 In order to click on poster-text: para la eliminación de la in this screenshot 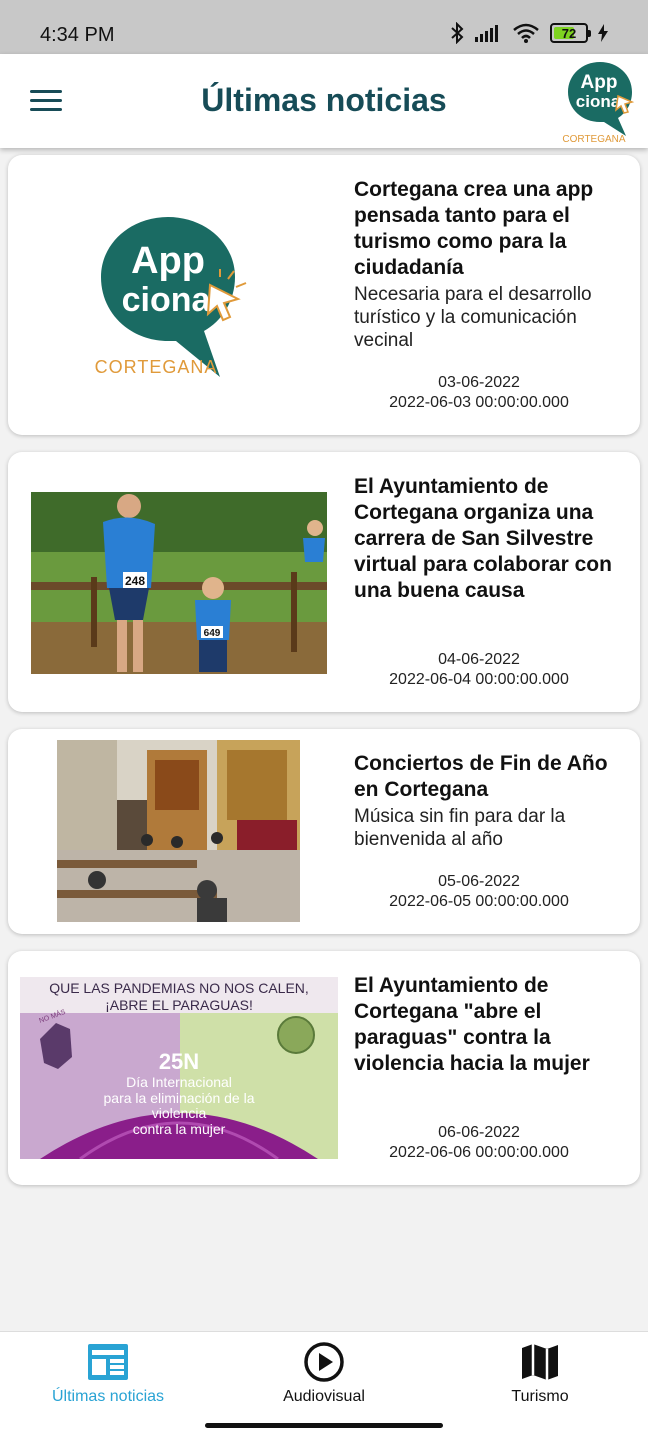, I will do `click(179, 1098)`.